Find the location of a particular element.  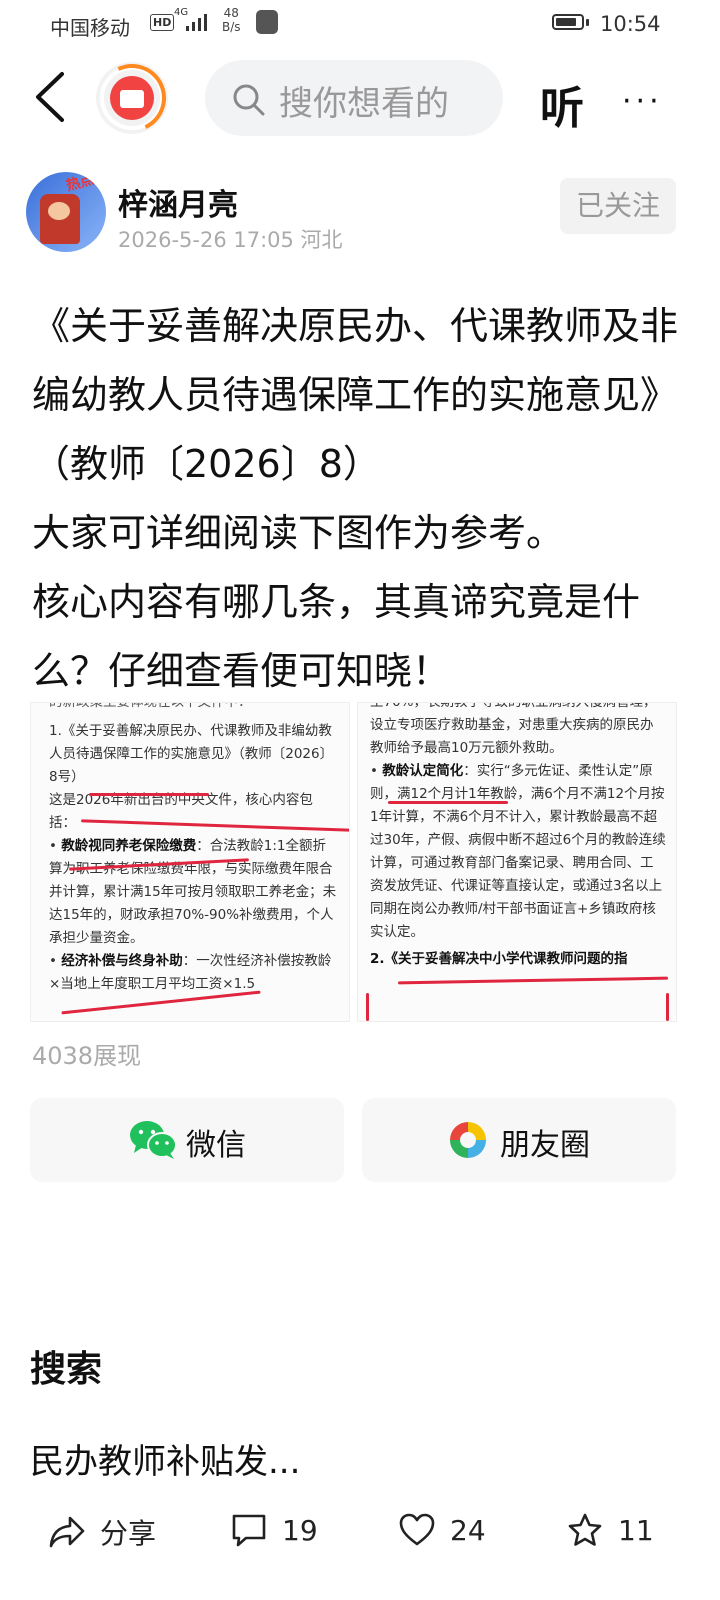

network-speed: 48 B/s is located at coordinates (231, 20).